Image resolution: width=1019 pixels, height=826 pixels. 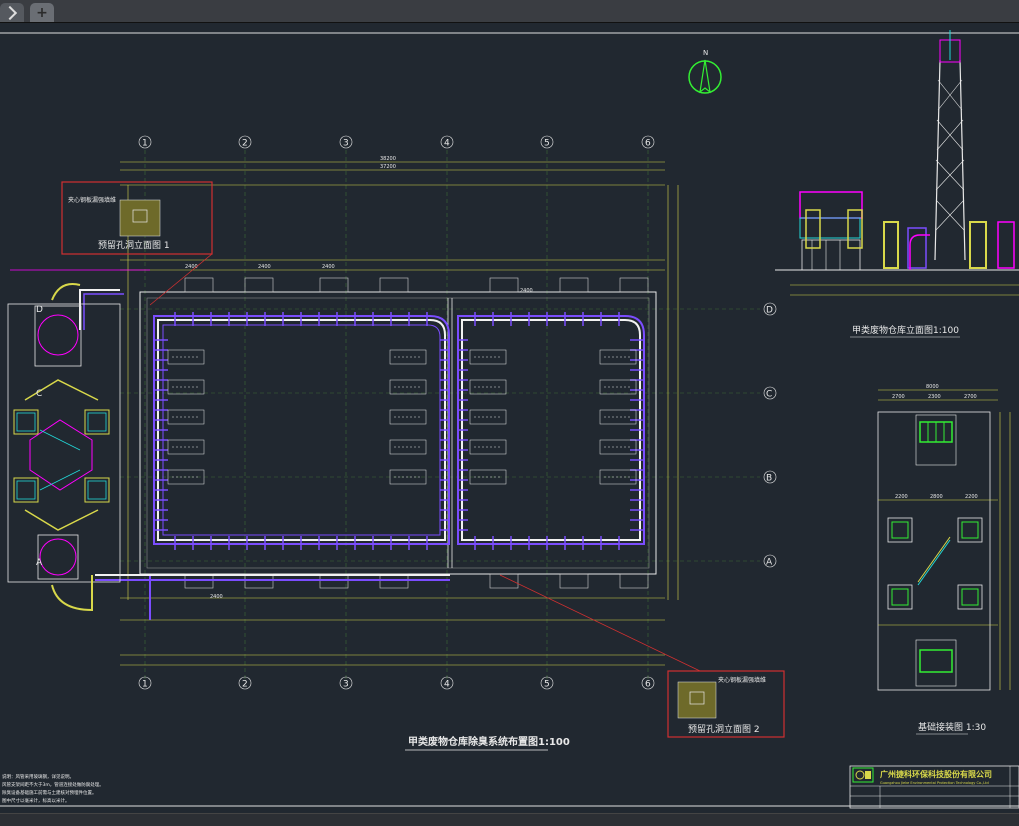 I want to click on detail-2-title: 预留孔洞立面图 2, so click(x=724, y=729).